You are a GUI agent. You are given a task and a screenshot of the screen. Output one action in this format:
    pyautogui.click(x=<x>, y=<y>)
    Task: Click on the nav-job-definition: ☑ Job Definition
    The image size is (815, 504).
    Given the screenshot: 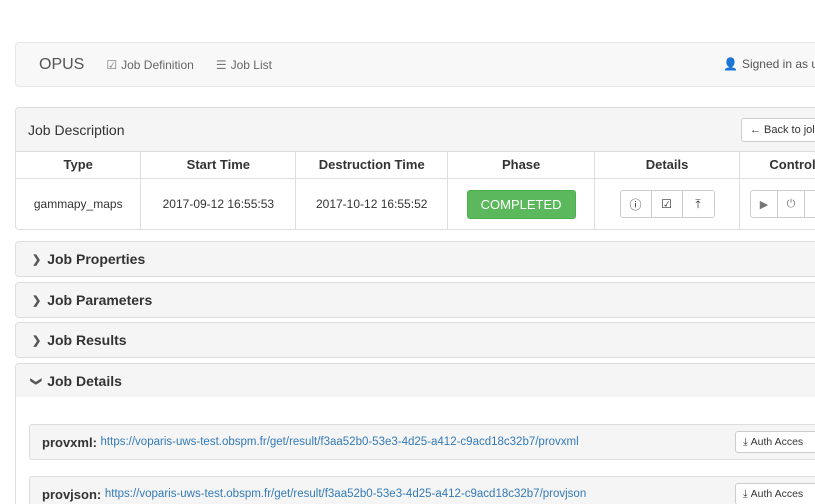 What is the action you would take?
    pyautogui.click(x=149, y=65)
    